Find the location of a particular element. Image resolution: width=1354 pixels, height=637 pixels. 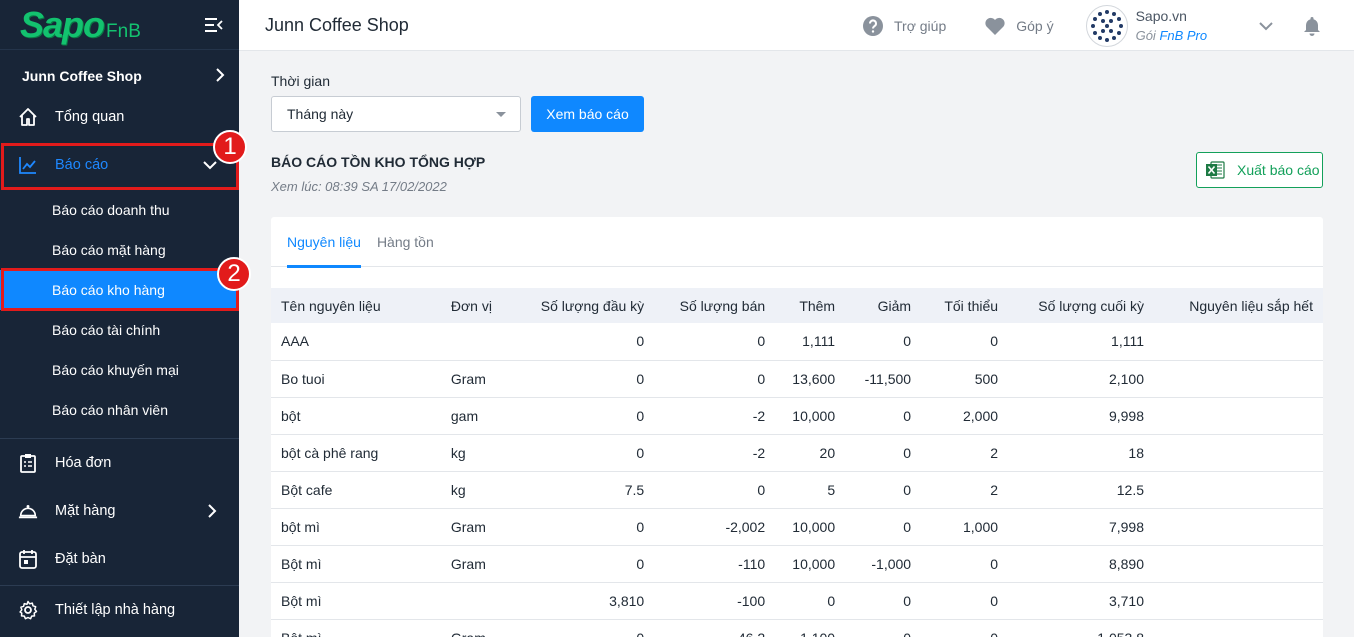

col-header: Thêm is located at coordinates (810, 305).